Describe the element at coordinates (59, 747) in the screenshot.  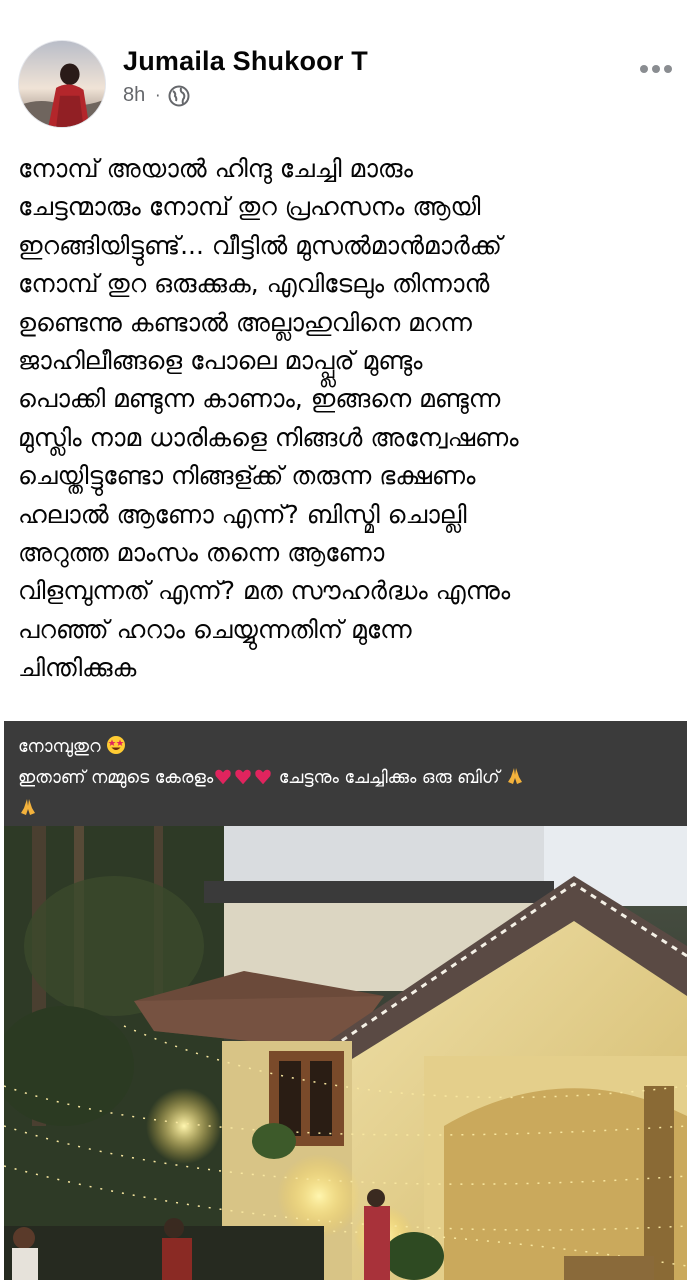
I see `caption-text-1: നോമ്പുതുറ` at that location.